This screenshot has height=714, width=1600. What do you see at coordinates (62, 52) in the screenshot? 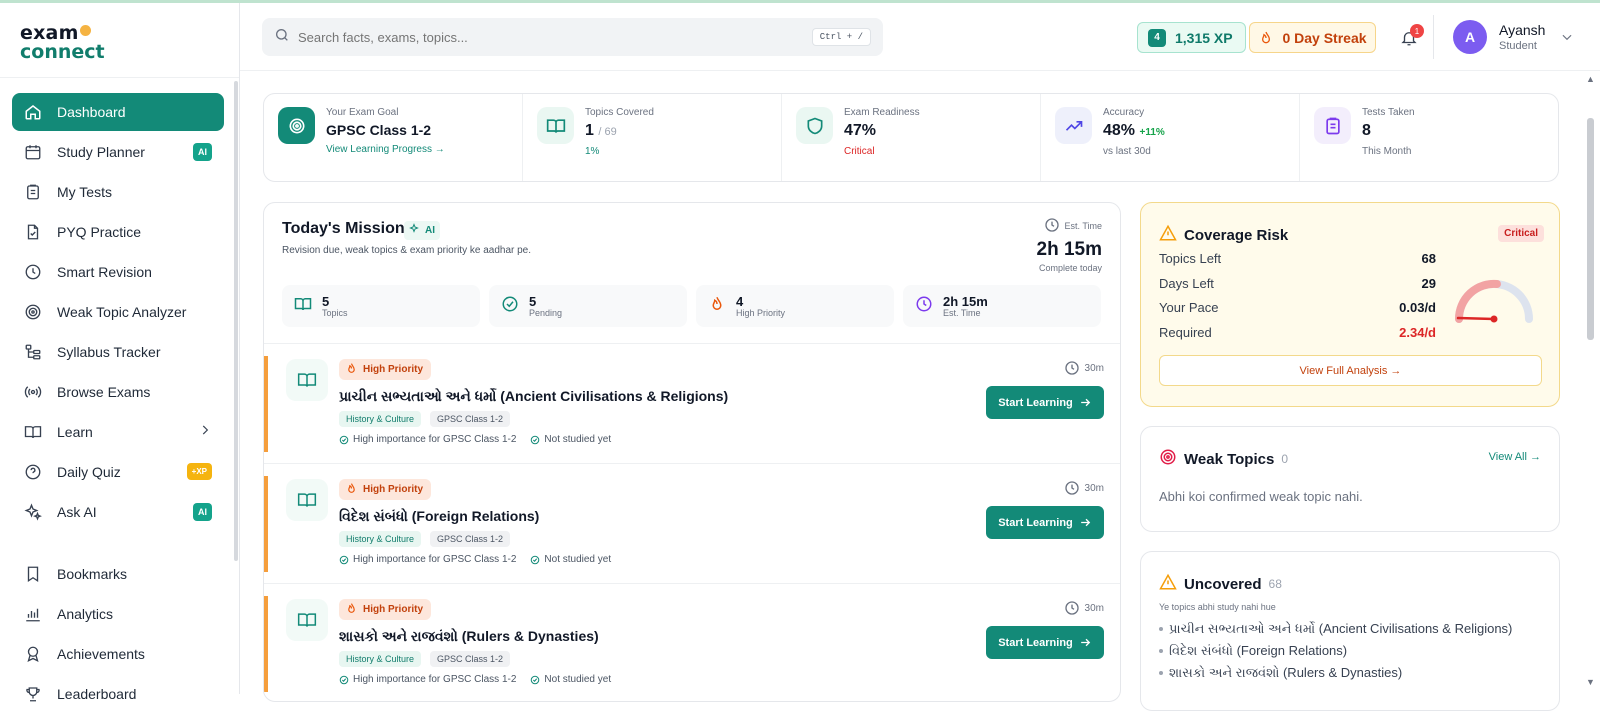
I see `logo-text-bottom: connect` at bounding box center [62, 52].